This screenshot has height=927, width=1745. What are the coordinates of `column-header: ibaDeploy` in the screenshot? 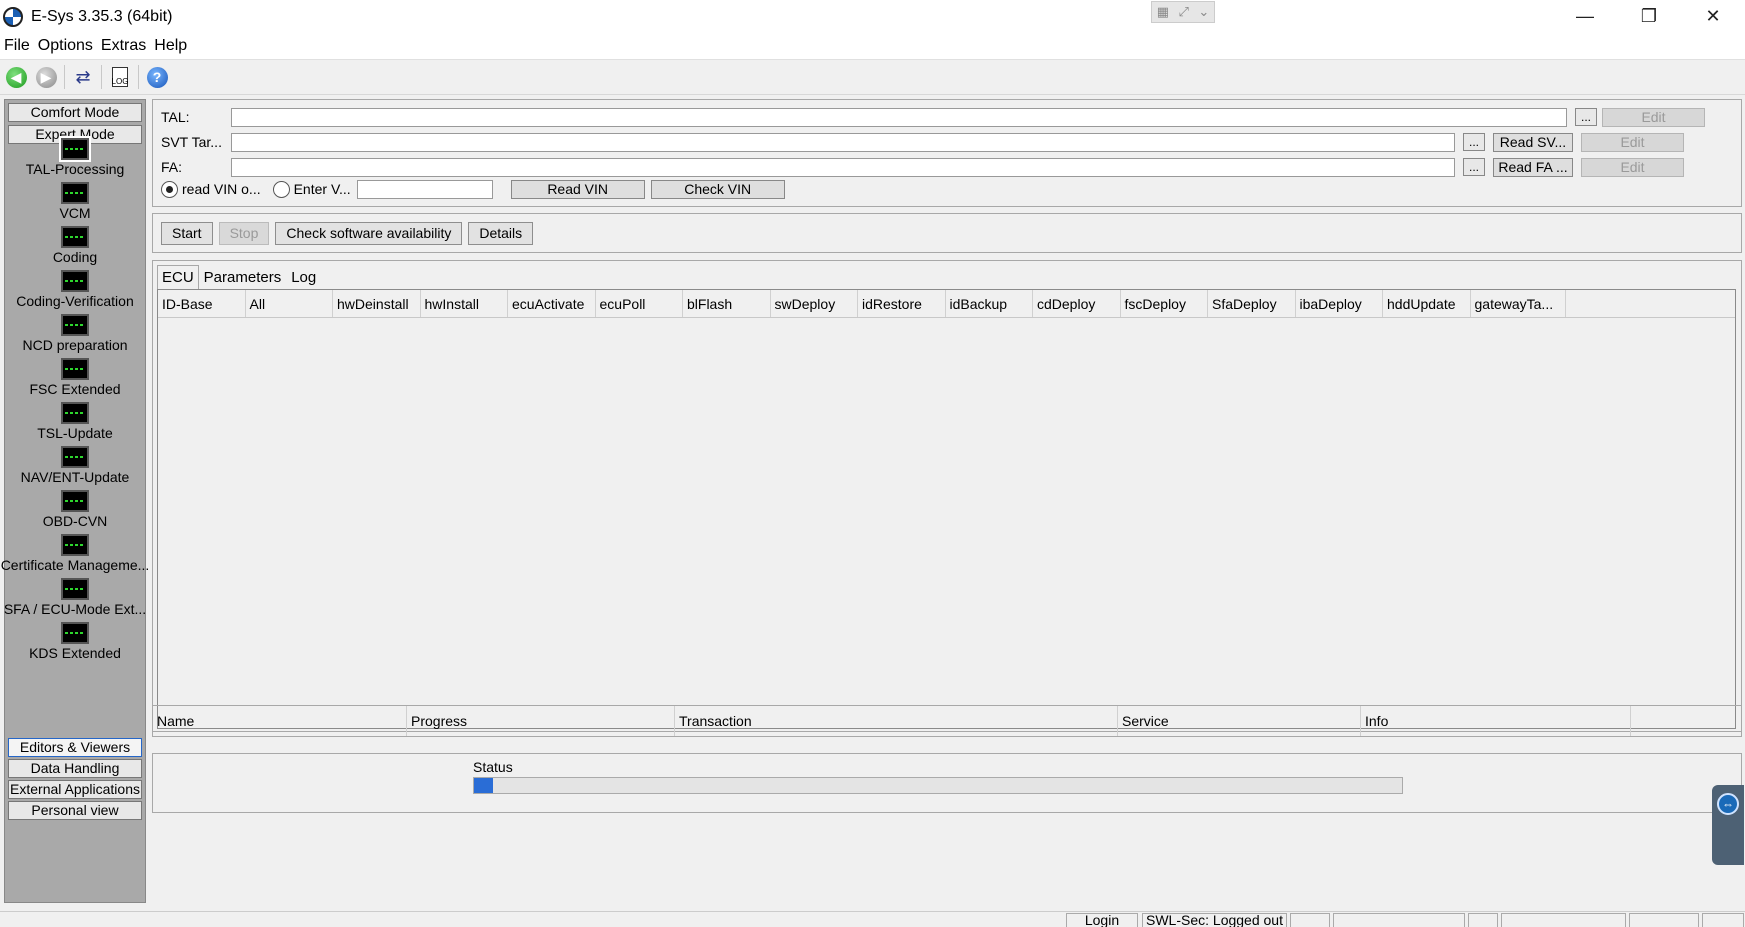 It's located at (1339, 303).